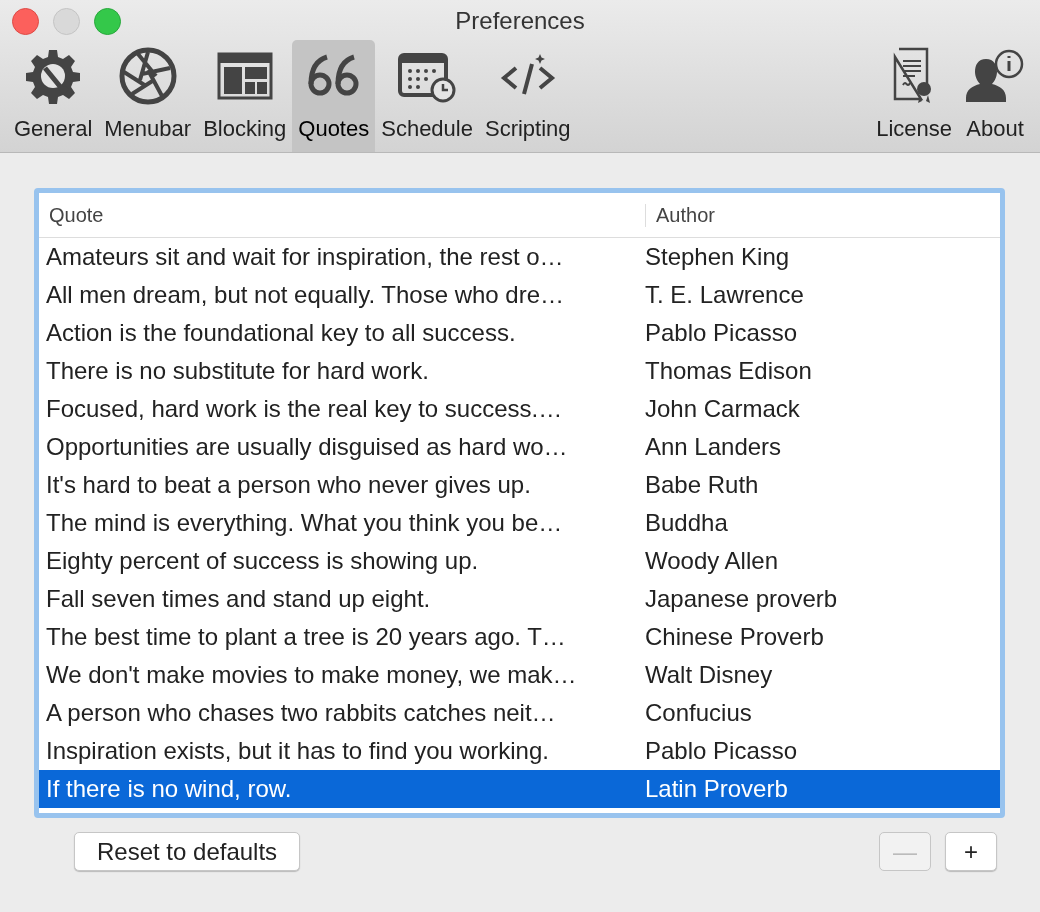 This screenshot has width=1040, height=912. I want to click on close-button, so click(25, 21).